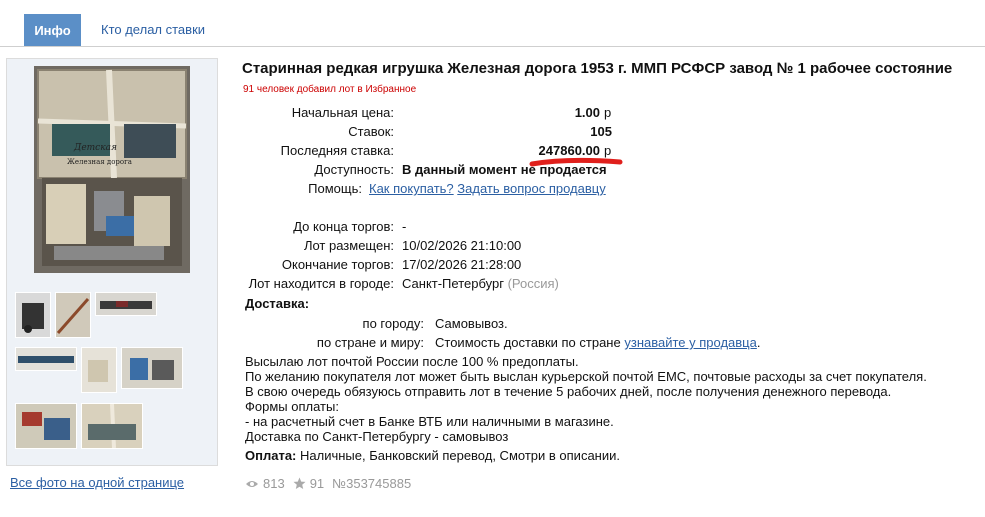 The height and width of the screenshot is (517, 985). What do you see at coordinates (377, 436) in the screenshot?
I see `description-line: Доставка по Санкт-Петербургу - самовывоз` at bounding box center [377, 436].